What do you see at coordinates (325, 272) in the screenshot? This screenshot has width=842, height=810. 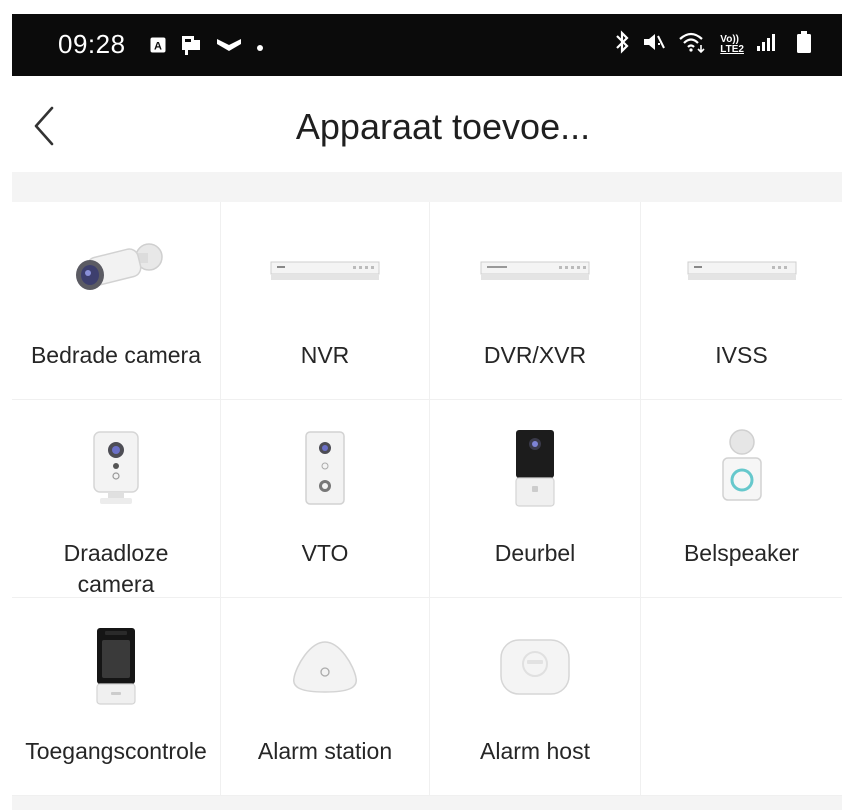 I see `nvr-recorder-icon` at bounding box center [325, 272].